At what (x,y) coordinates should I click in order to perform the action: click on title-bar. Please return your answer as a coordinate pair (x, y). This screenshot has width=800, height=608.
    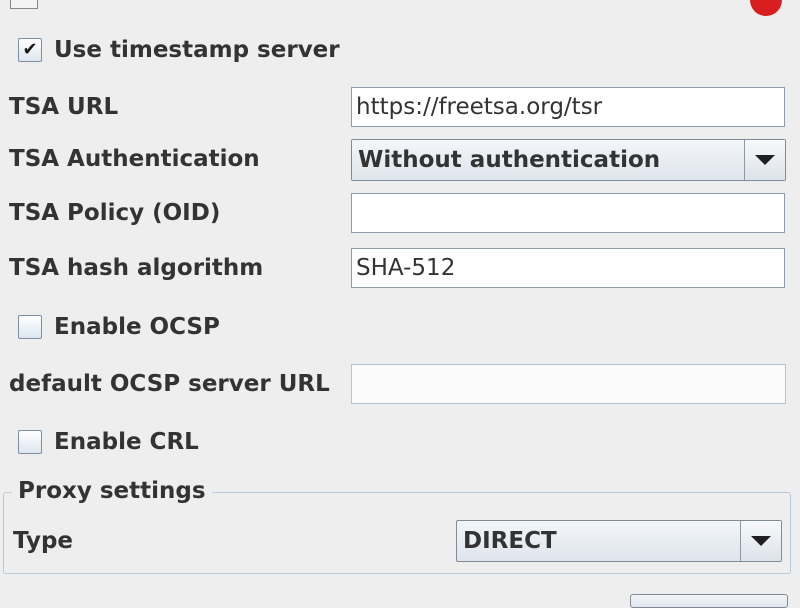
    Looking at the image, I should click on (400, 8).